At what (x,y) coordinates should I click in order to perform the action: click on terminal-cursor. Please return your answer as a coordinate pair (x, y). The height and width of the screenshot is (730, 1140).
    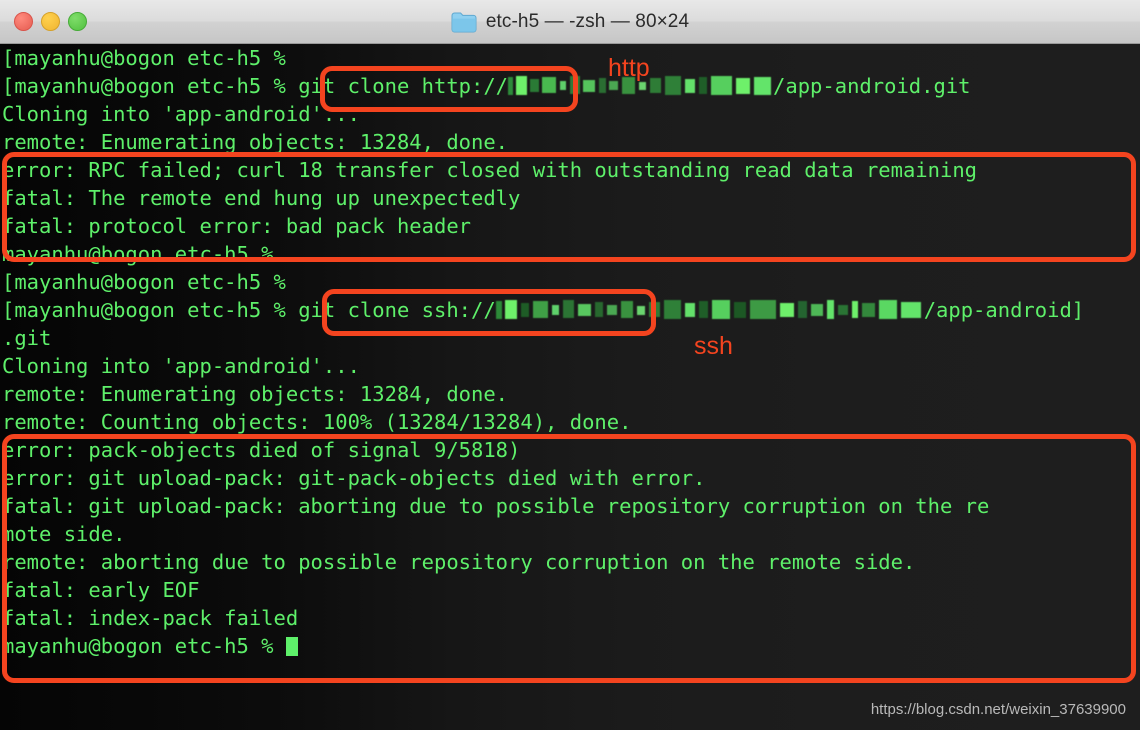
    Looking at the image, I should click on (291, 646).